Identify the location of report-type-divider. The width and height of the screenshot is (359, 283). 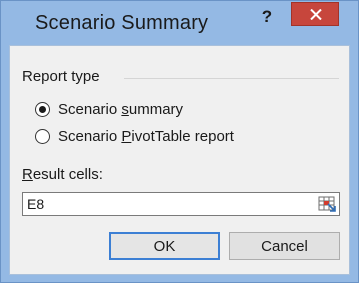
(231, 78).